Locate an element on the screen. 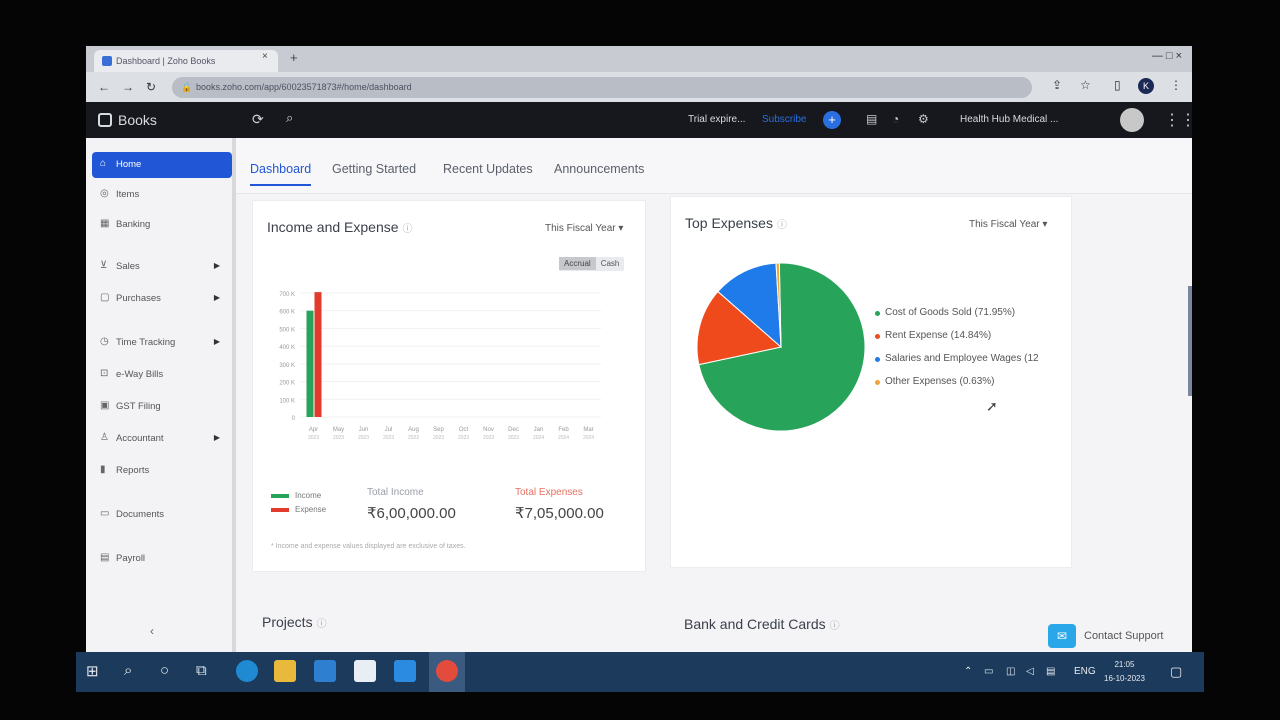  calendar-icon: ▤ is located at coordinates (871, 119).